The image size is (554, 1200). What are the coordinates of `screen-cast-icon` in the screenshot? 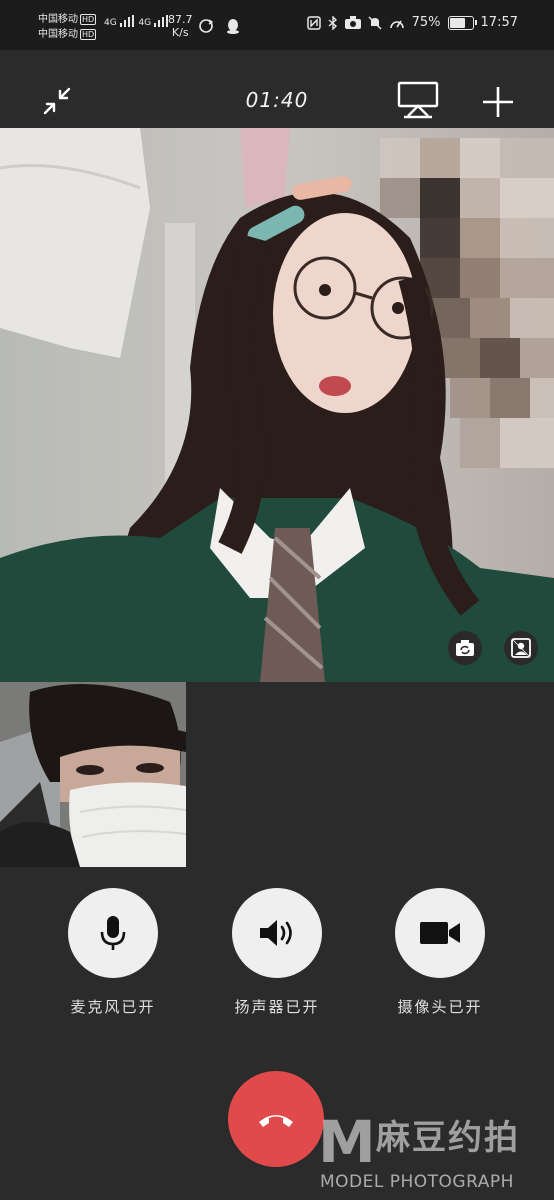 It's located at (418, 100).